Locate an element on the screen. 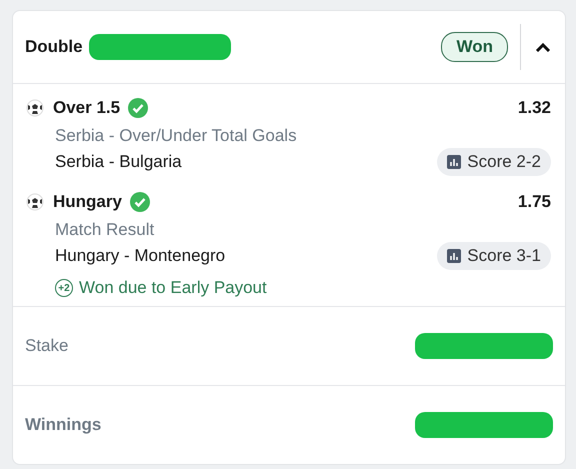 The image size is (576, 469). summary-label: Winnings is located at coordinates (63, 425).